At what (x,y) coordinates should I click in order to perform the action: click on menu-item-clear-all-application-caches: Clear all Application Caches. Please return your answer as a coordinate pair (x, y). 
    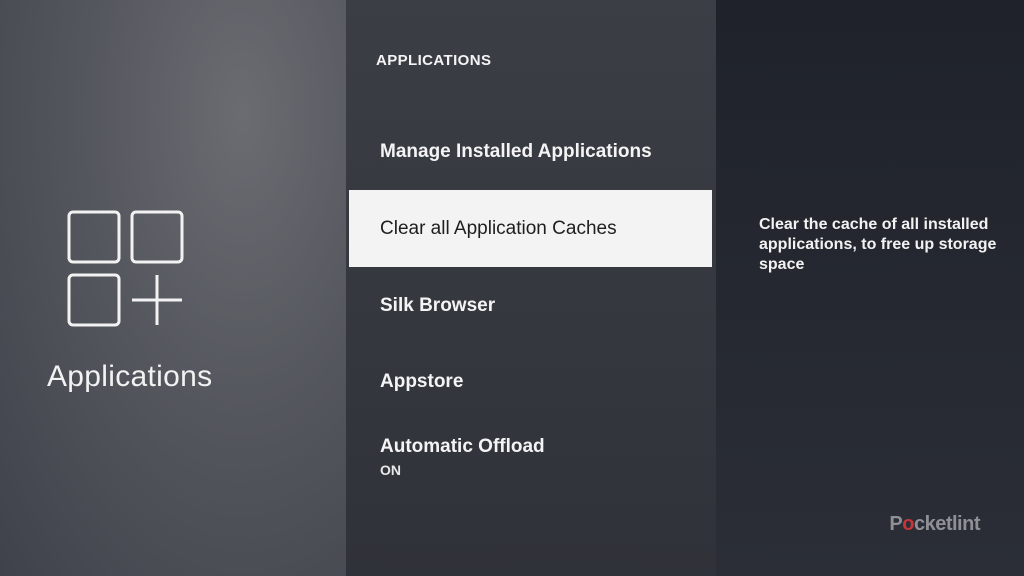
    Looking at the image, I should click on (530, 228).